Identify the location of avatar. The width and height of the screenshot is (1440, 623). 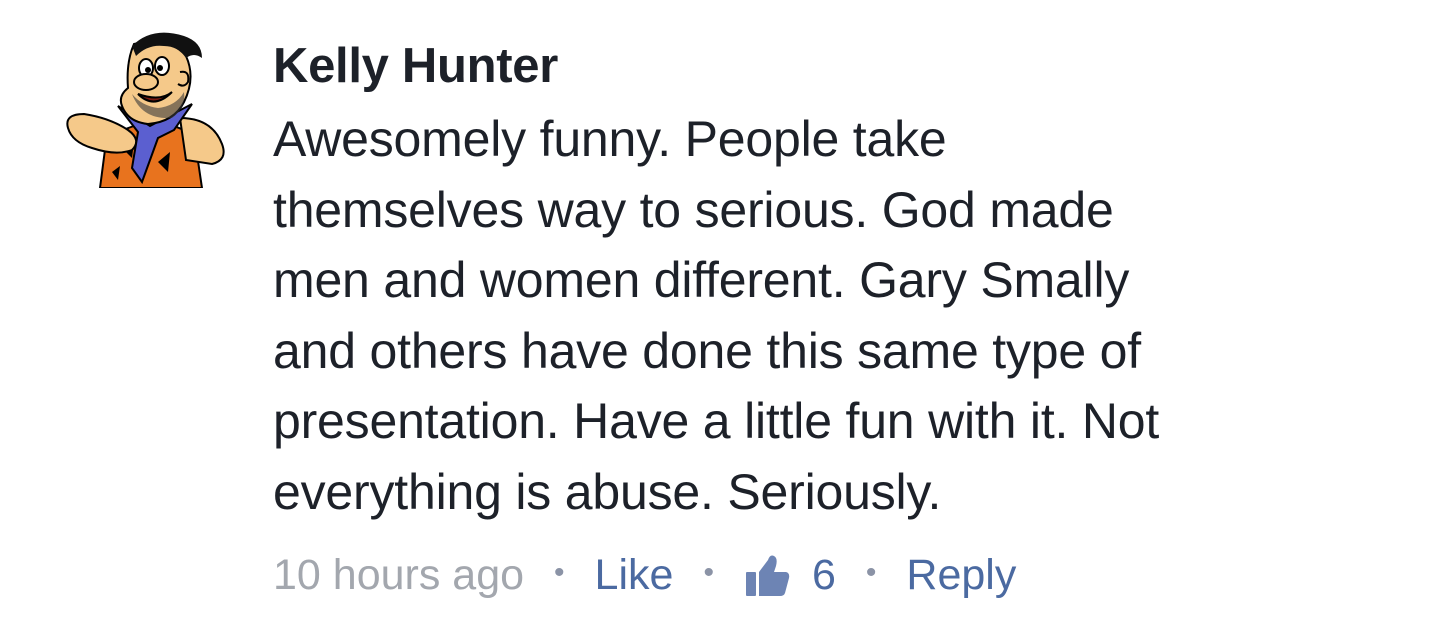
(145, 105).